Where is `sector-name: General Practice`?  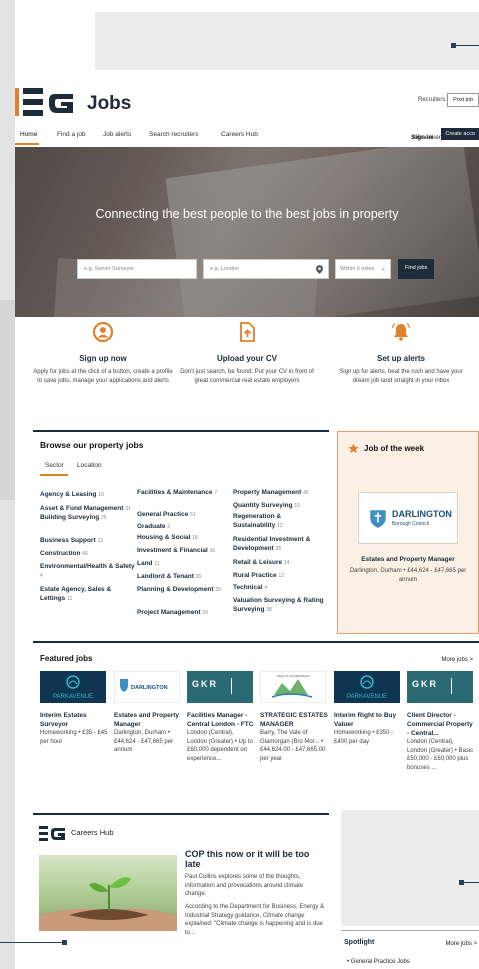 sector-name: General Practice is located at coordinates (163, 514).